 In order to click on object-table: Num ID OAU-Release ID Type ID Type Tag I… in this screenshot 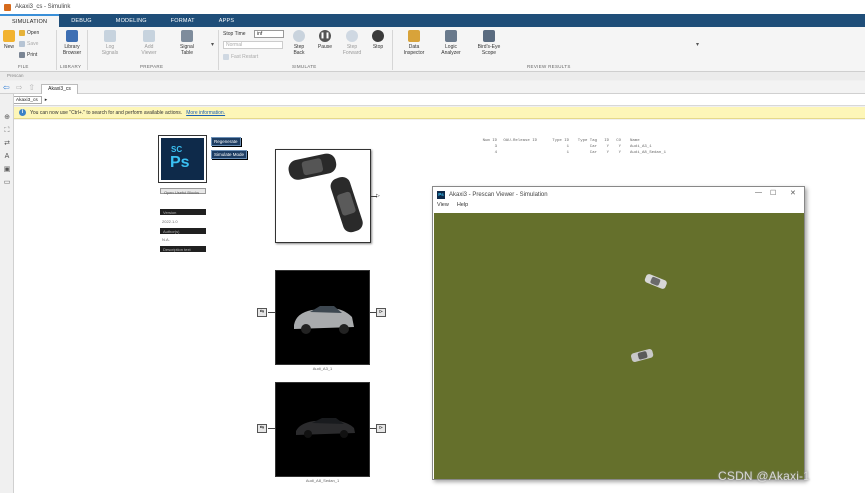, I will do `click(572, 148)`.